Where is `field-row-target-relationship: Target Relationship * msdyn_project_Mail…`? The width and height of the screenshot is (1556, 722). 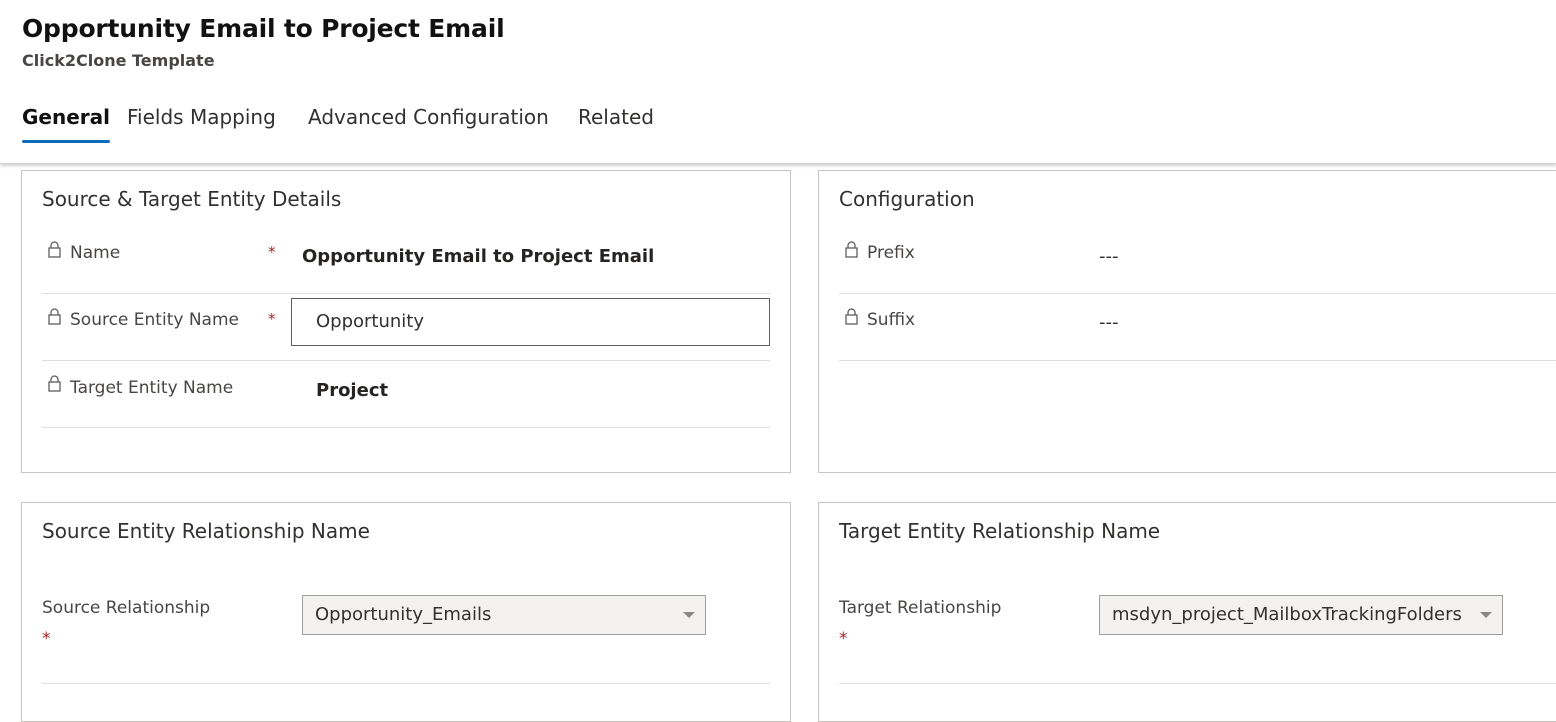
field-row-target-relationship: Target Relationship * msdyn_project_Mail… is located at coordinates (1197, 633).